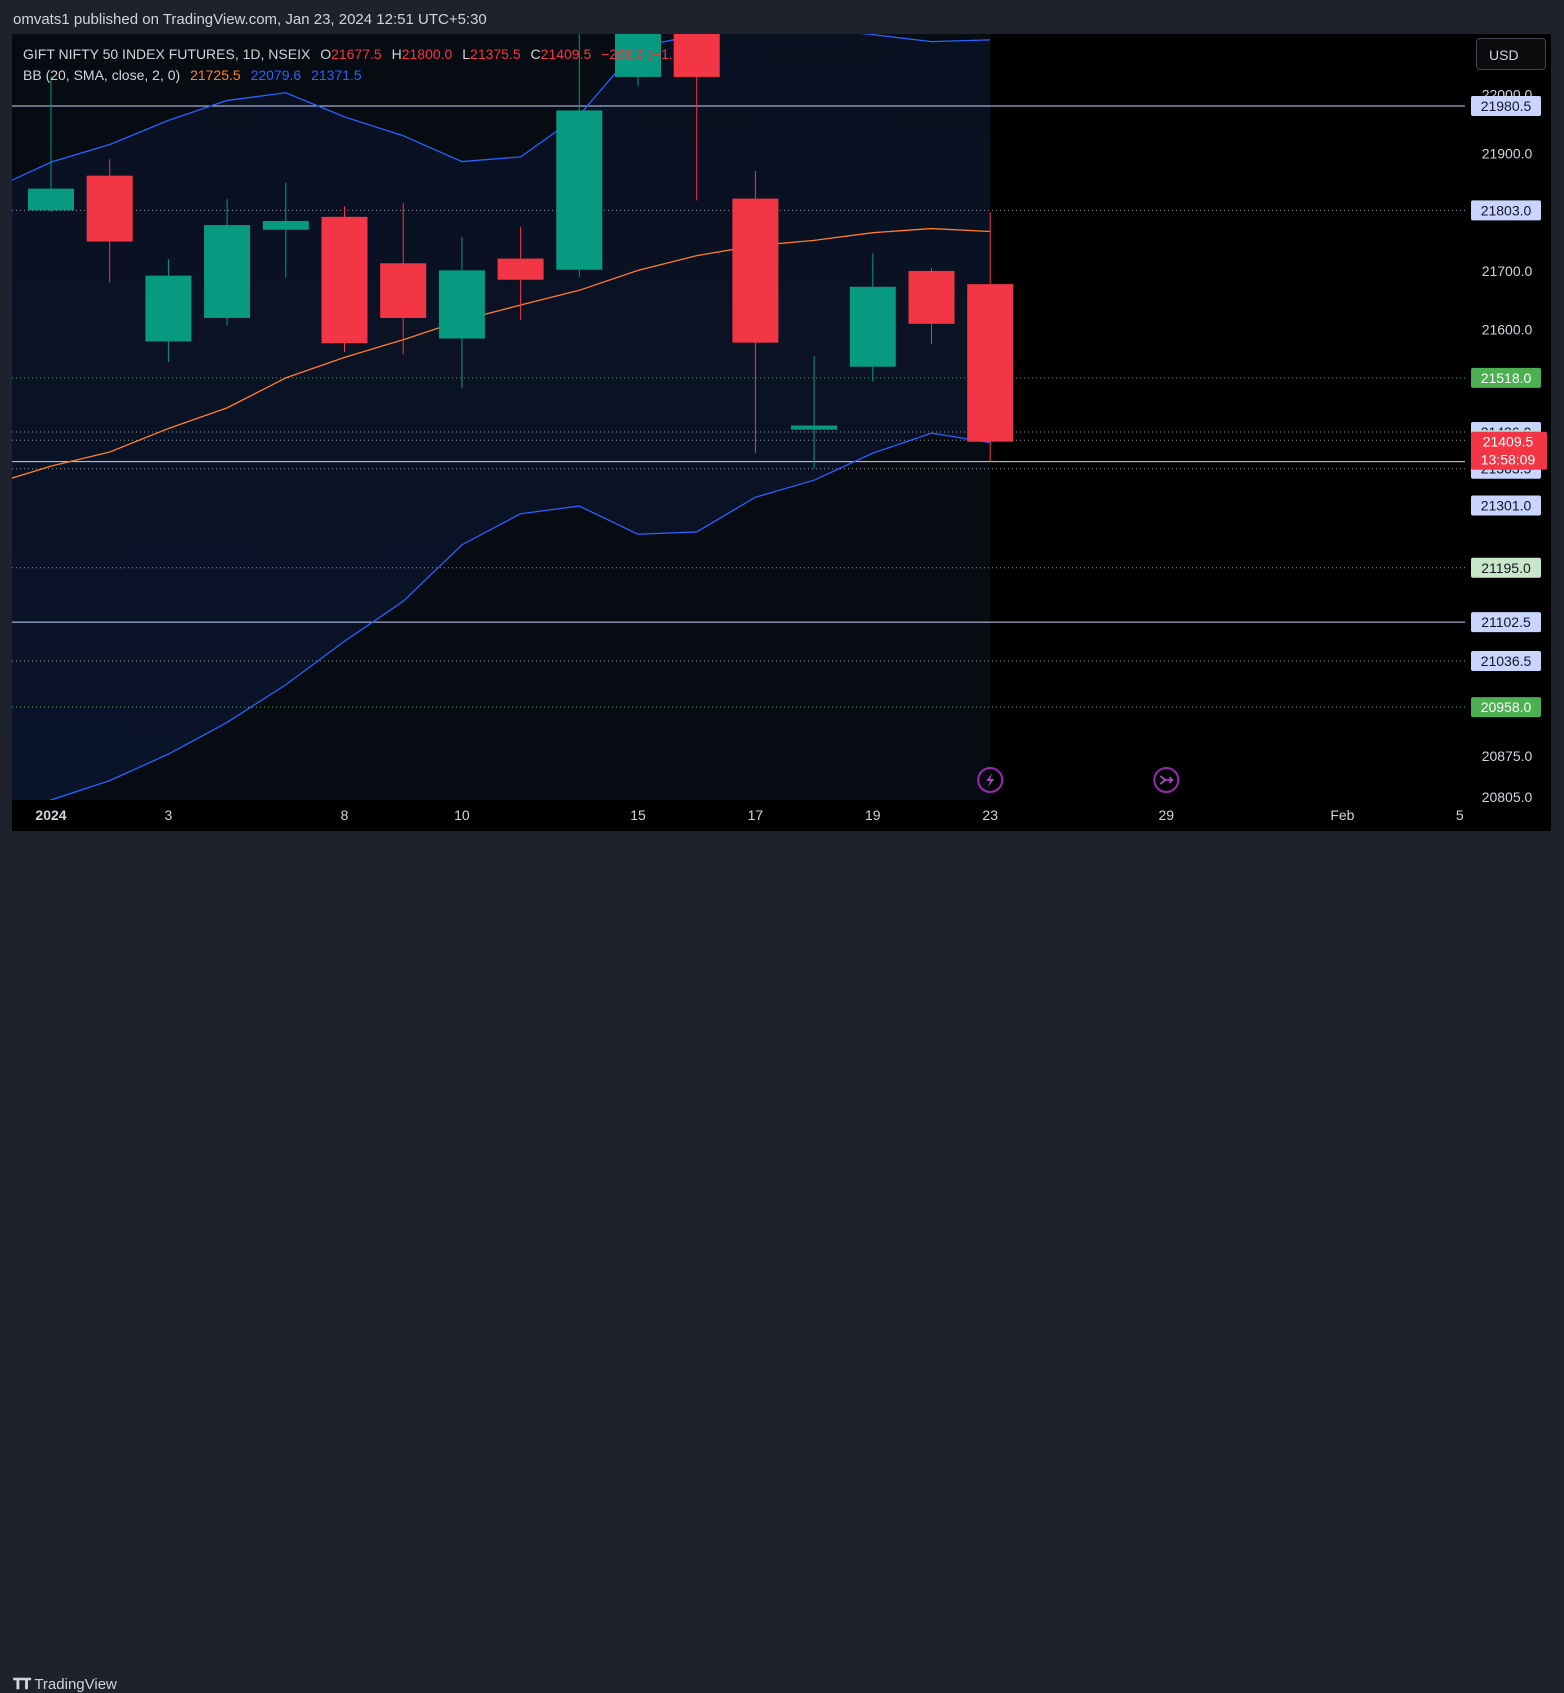 The height and width of the screenshot is (1693, 1564). Describe the element at coordinates (638, 815) in the screenshot. I see `x-tick-label: 15` at that location.